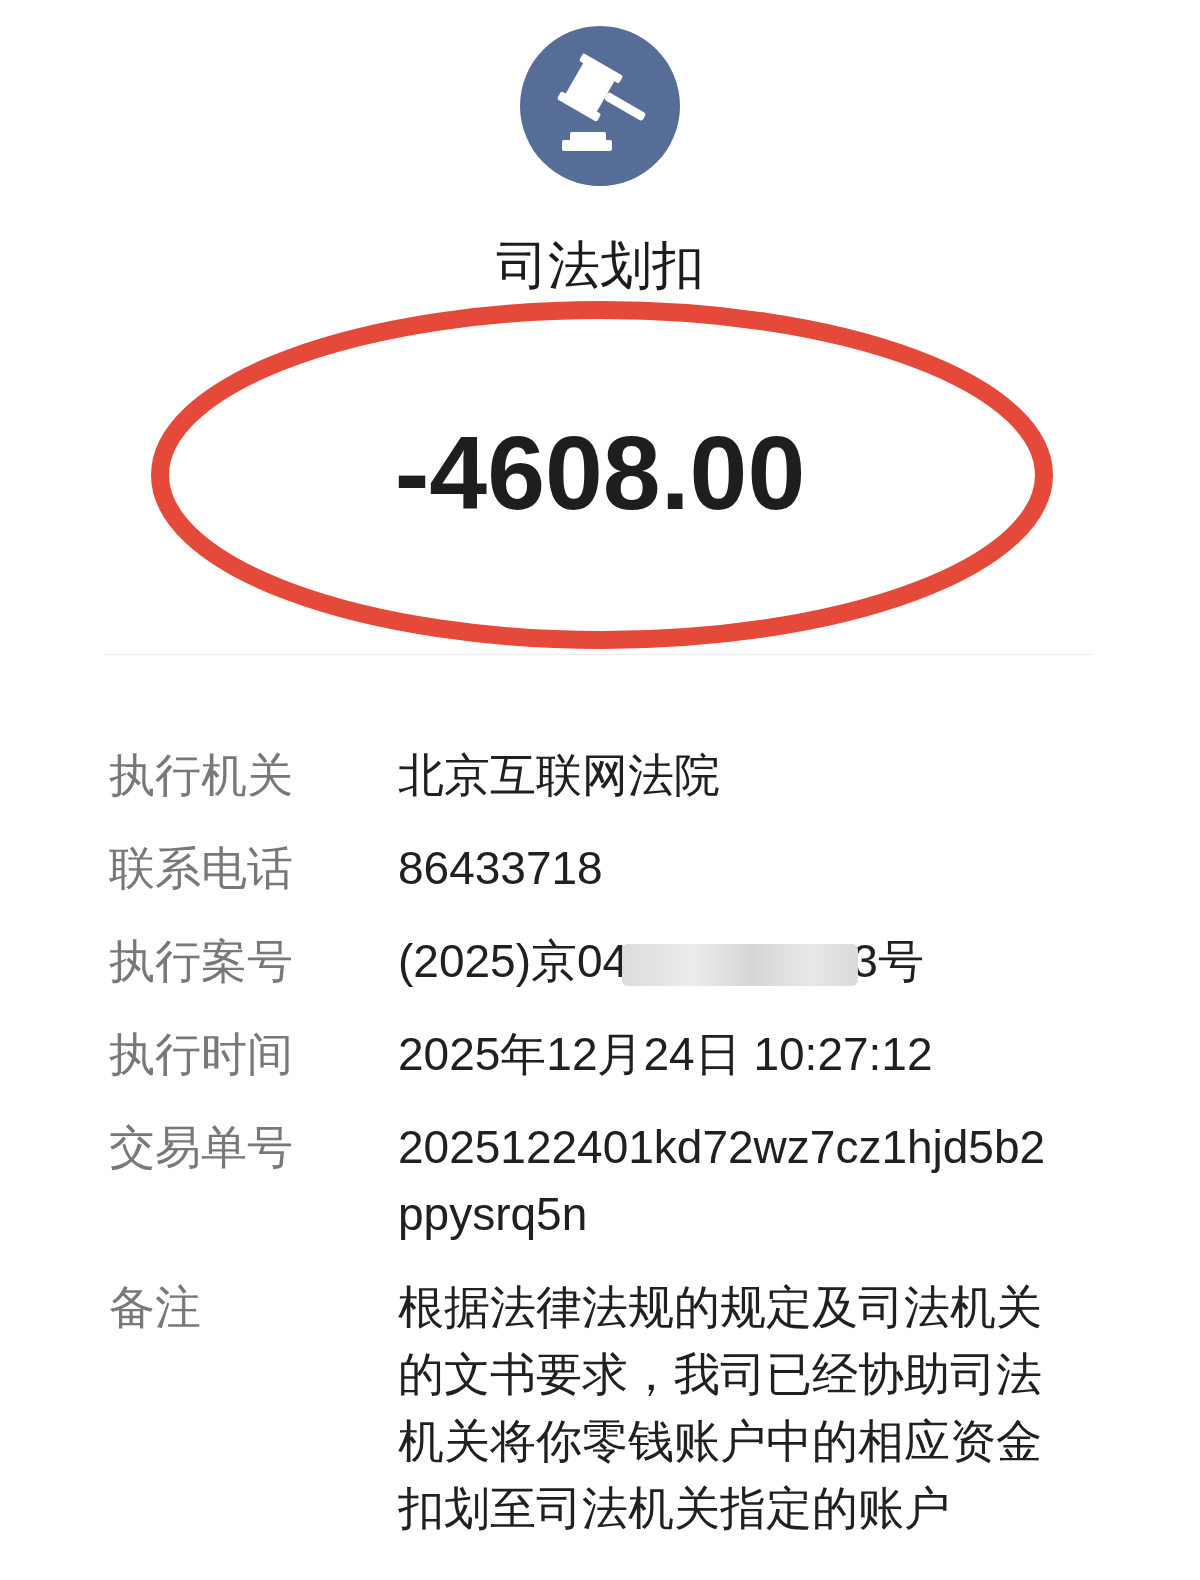  What do you see at coordinates (600, 106) in the screenshot?
I see `gavel-icon` at bounding box center [600, 106].